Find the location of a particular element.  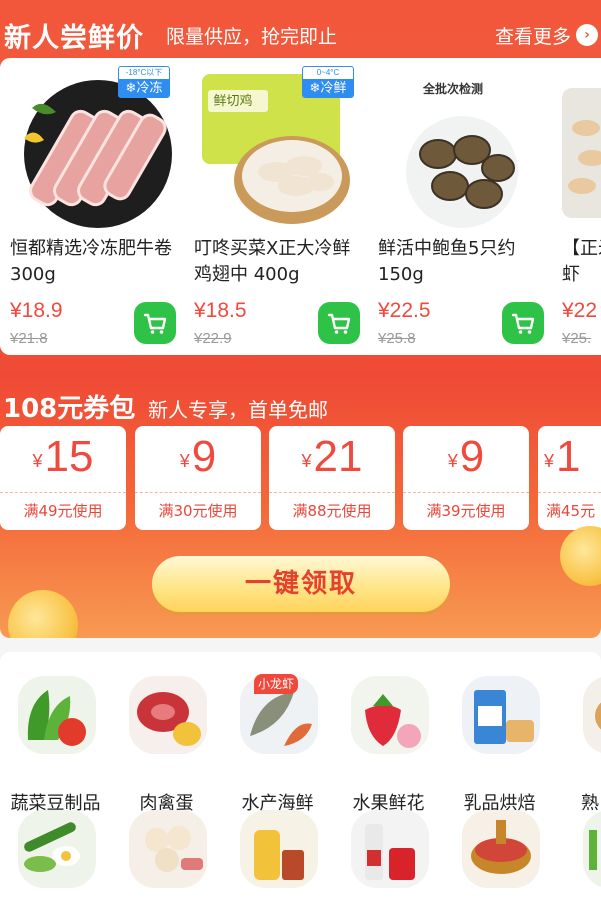

coupon-value: 1 is located at coordinates (568, 456).